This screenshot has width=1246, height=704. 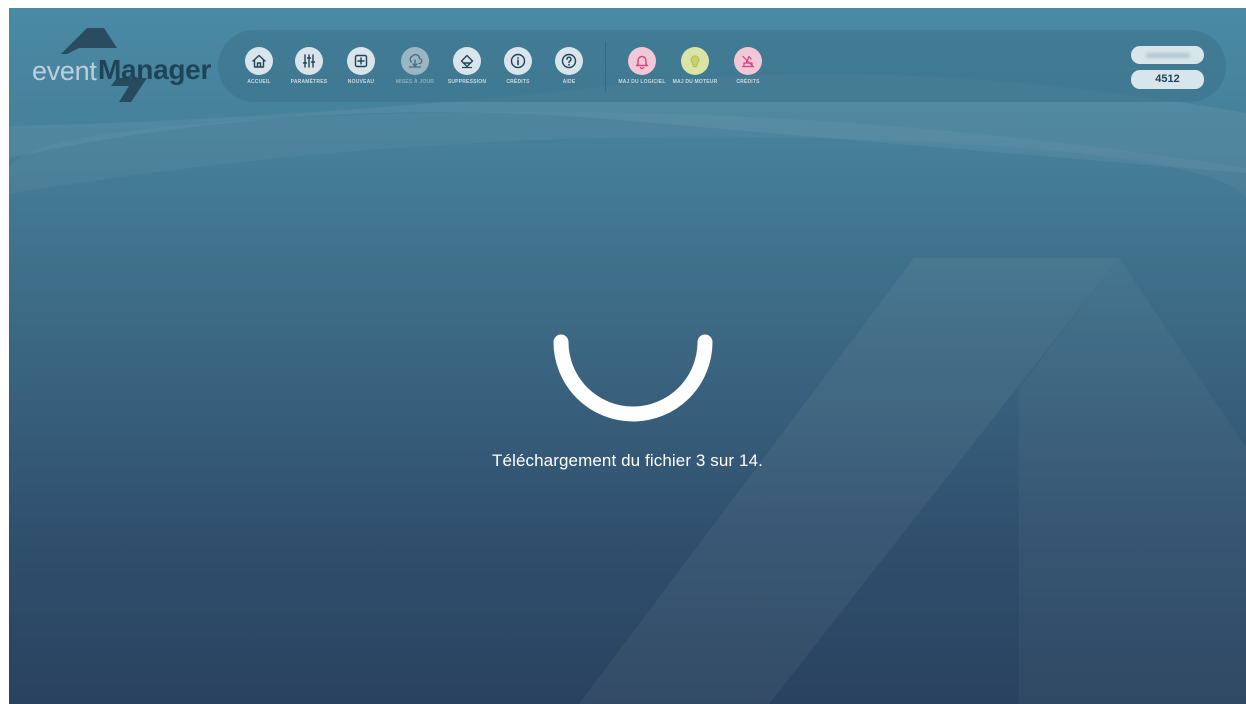 I want to click on account-code-pill: 4512, so click(x=1167, y=79).